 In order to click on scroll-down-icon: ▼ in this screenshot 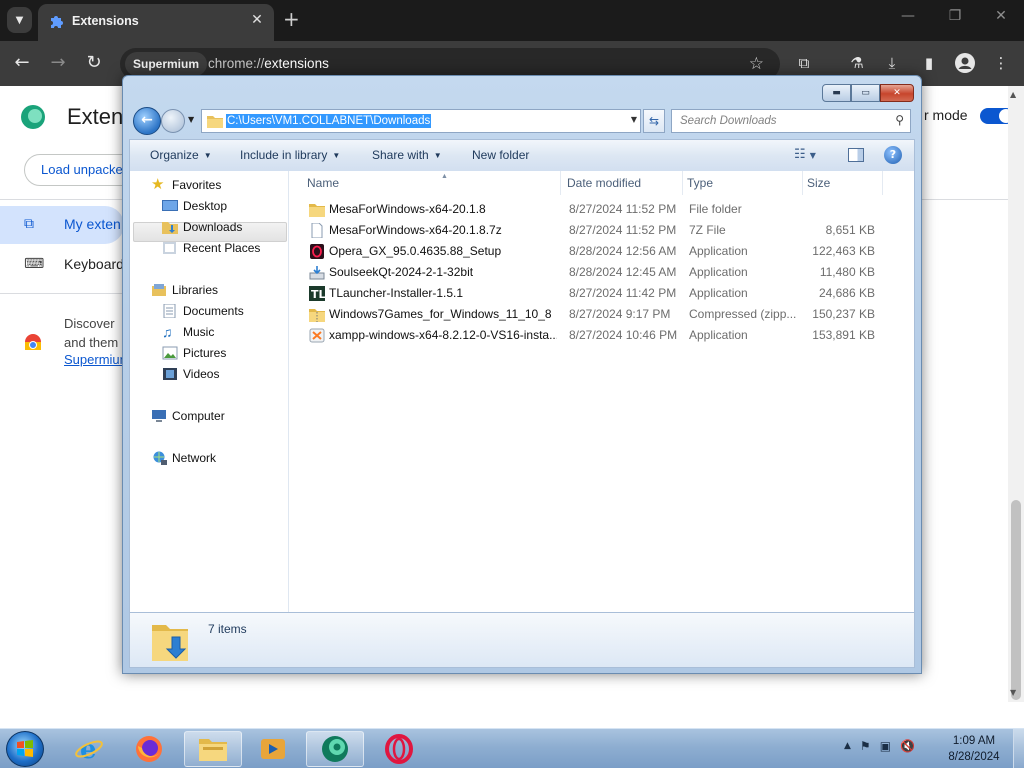, I will do `click(1013, 692)`.